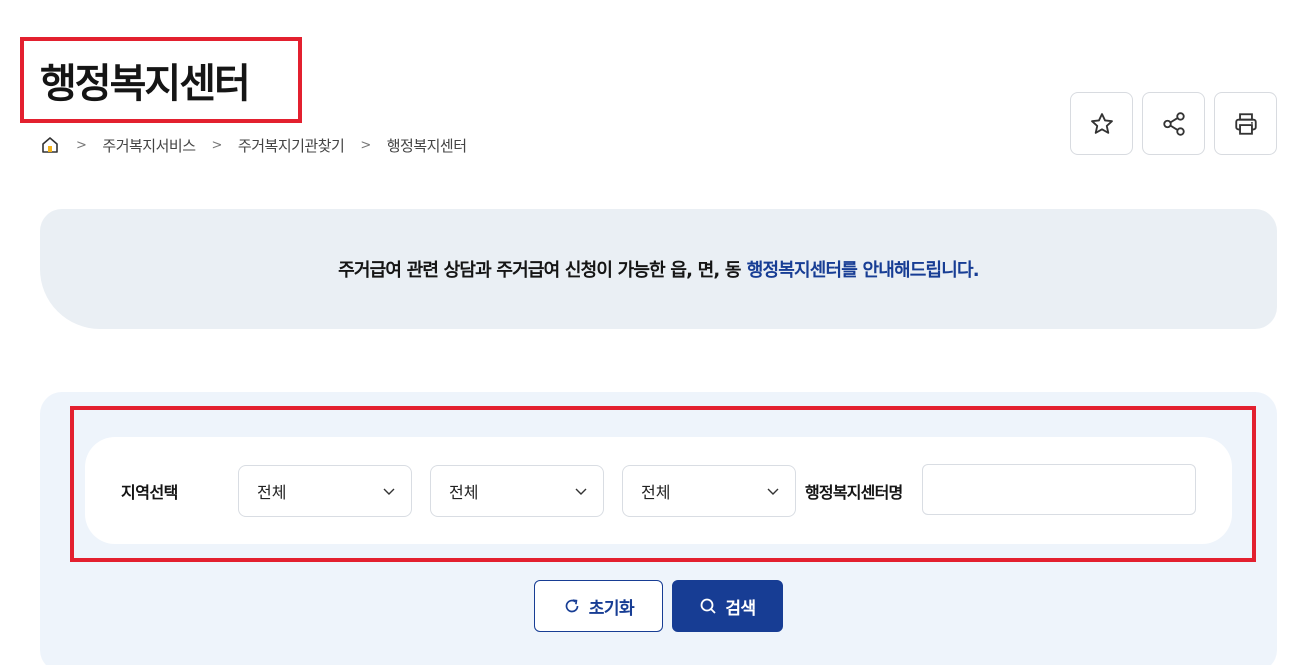  Describe the element at coordinates (426, 145) in the screenshot. I see `breadcrumb-item-current: 행정복지센터` at that location.